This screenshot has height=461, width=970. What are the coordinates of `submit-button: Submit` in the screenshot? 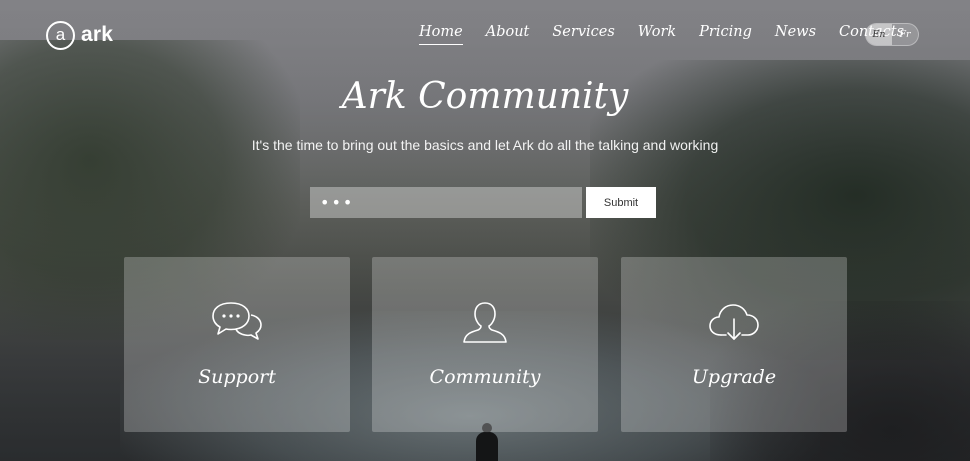 It's located at (621, 202).